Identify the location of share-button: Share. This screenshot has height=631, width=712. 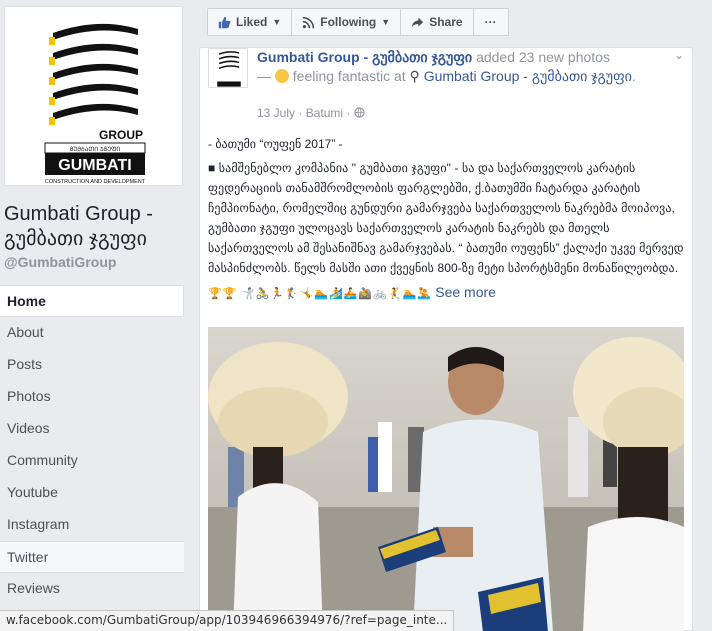
(437, 22).